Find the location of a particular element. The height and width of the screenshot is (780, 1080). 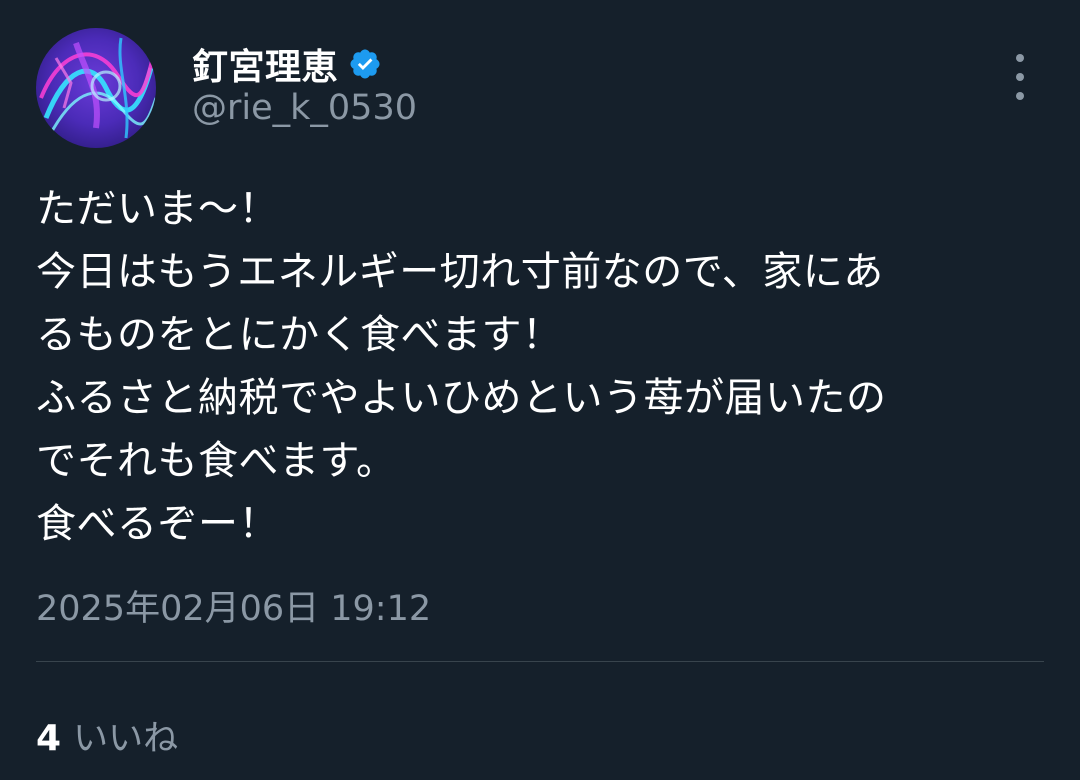

author-handle: @rie_k_0530 is located at coordinates (304, 108).